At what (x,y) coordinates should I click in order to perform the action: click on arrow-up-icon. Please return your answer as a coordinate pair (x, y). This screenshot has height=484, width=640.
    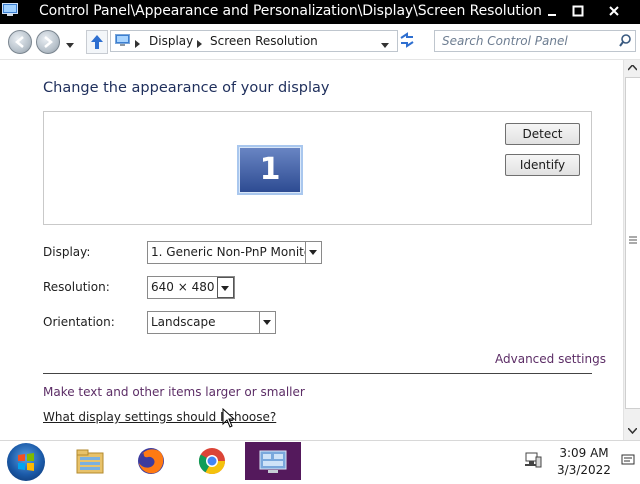
    Looking at the image, I should click on (97, 42).